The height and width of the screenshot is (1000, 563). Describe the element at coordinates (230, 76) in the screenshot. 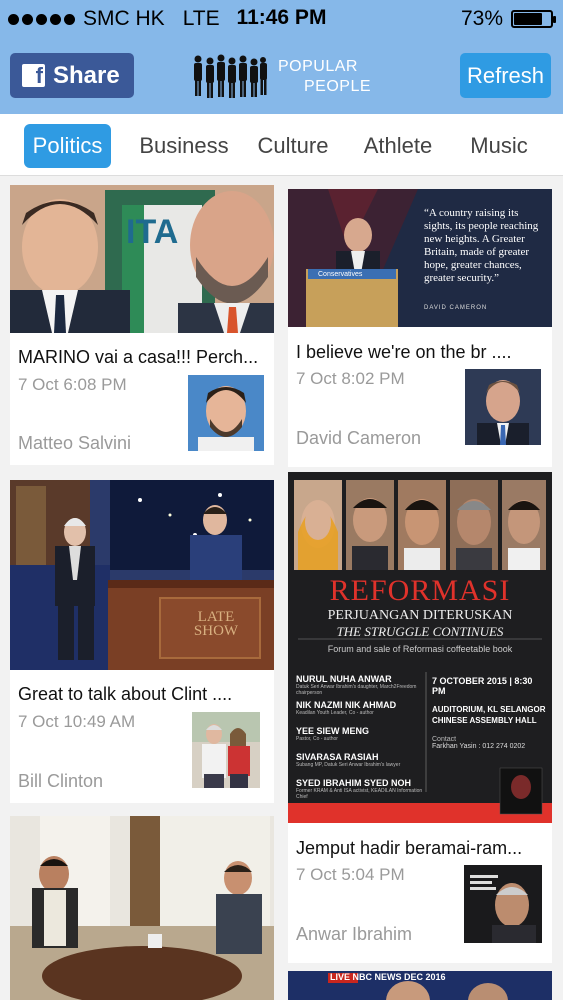

I see `people-silhouettes-icon` at that location.